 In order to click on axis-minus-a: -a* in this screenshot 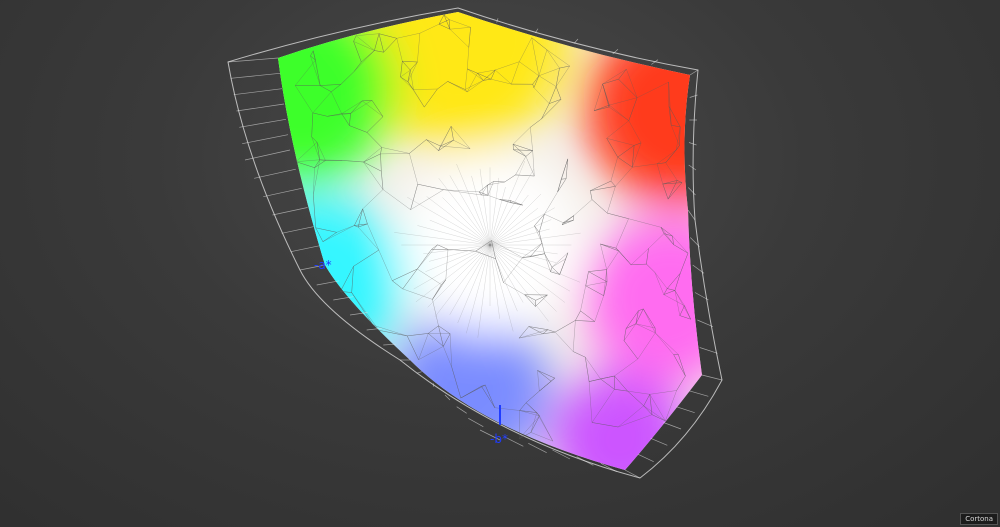, I will do `click(323, 265)`.